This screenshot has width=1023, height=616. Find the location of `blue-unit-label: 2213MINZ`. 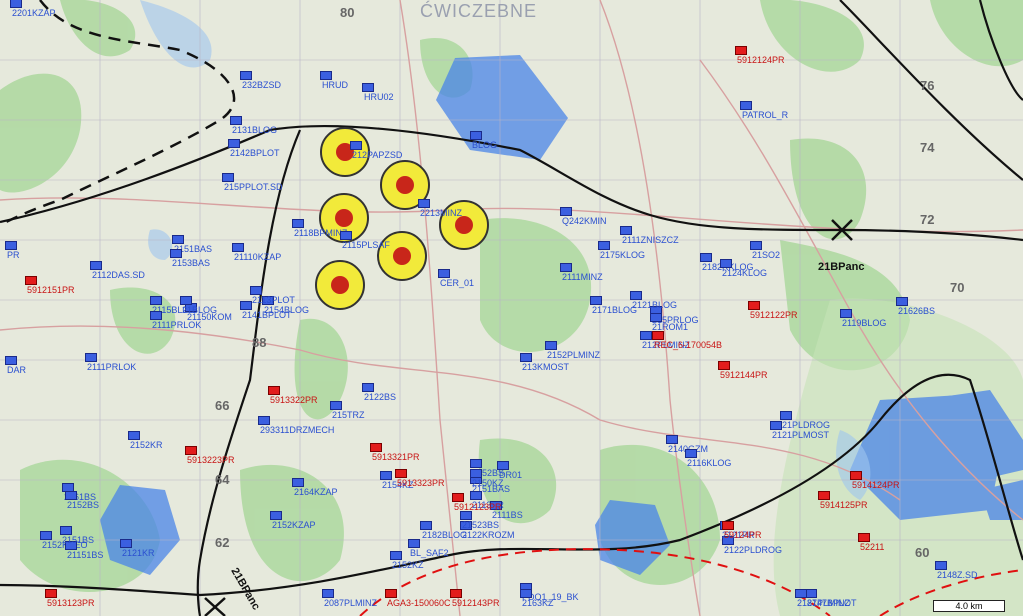

blue-unit-label: 2213MINZ is located at coordinates (441, 213).